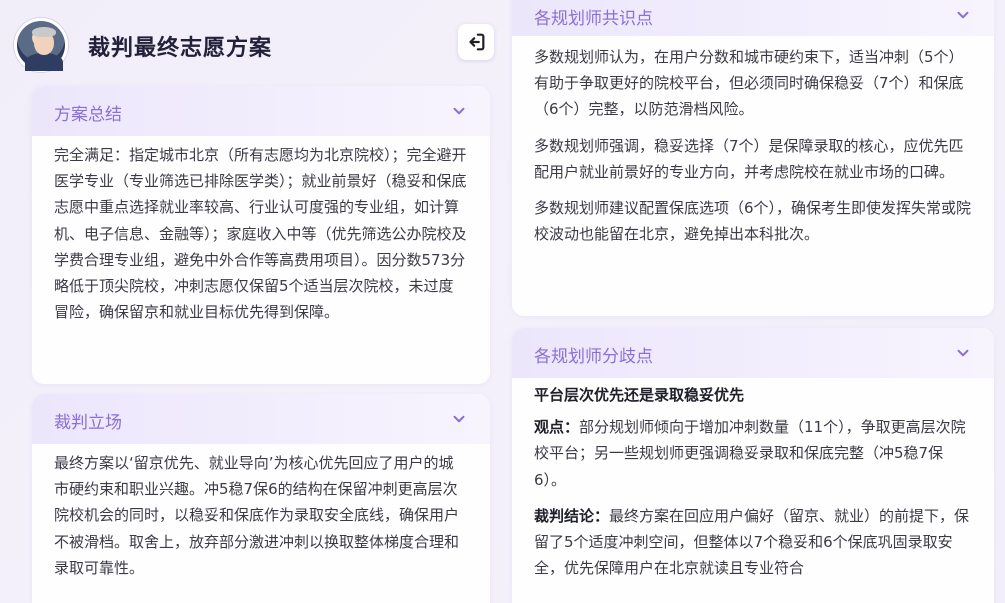  I want to click on stance-card-title: 裁判立场, so click(88, 423).